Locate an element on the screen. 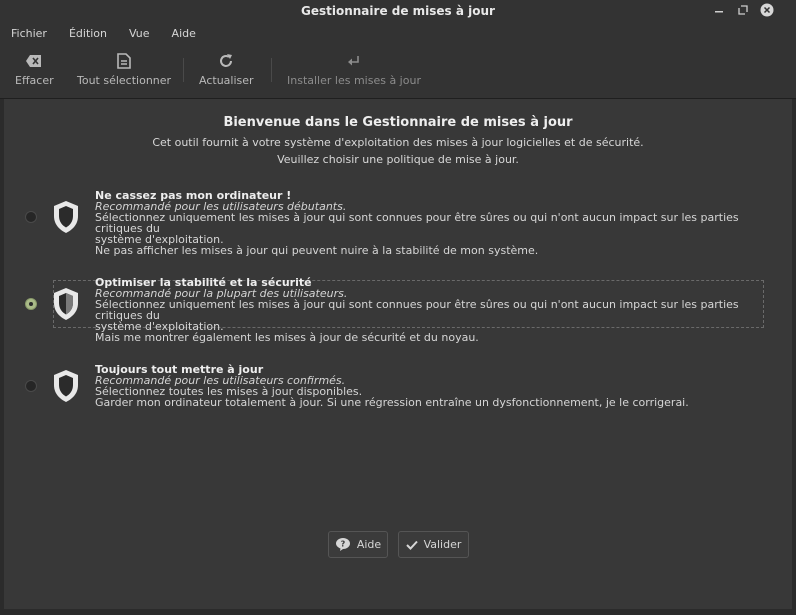  help-icon: ? is located at coordinates (343, 544).